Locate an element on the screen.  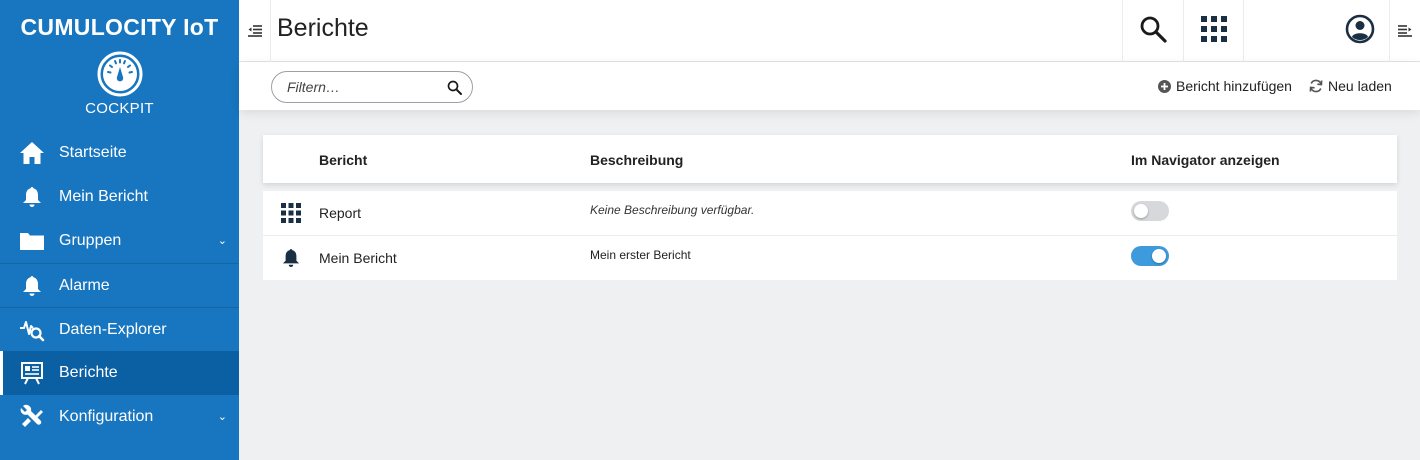
report-name: Mein Bericht is located at coordinates (358, 258).